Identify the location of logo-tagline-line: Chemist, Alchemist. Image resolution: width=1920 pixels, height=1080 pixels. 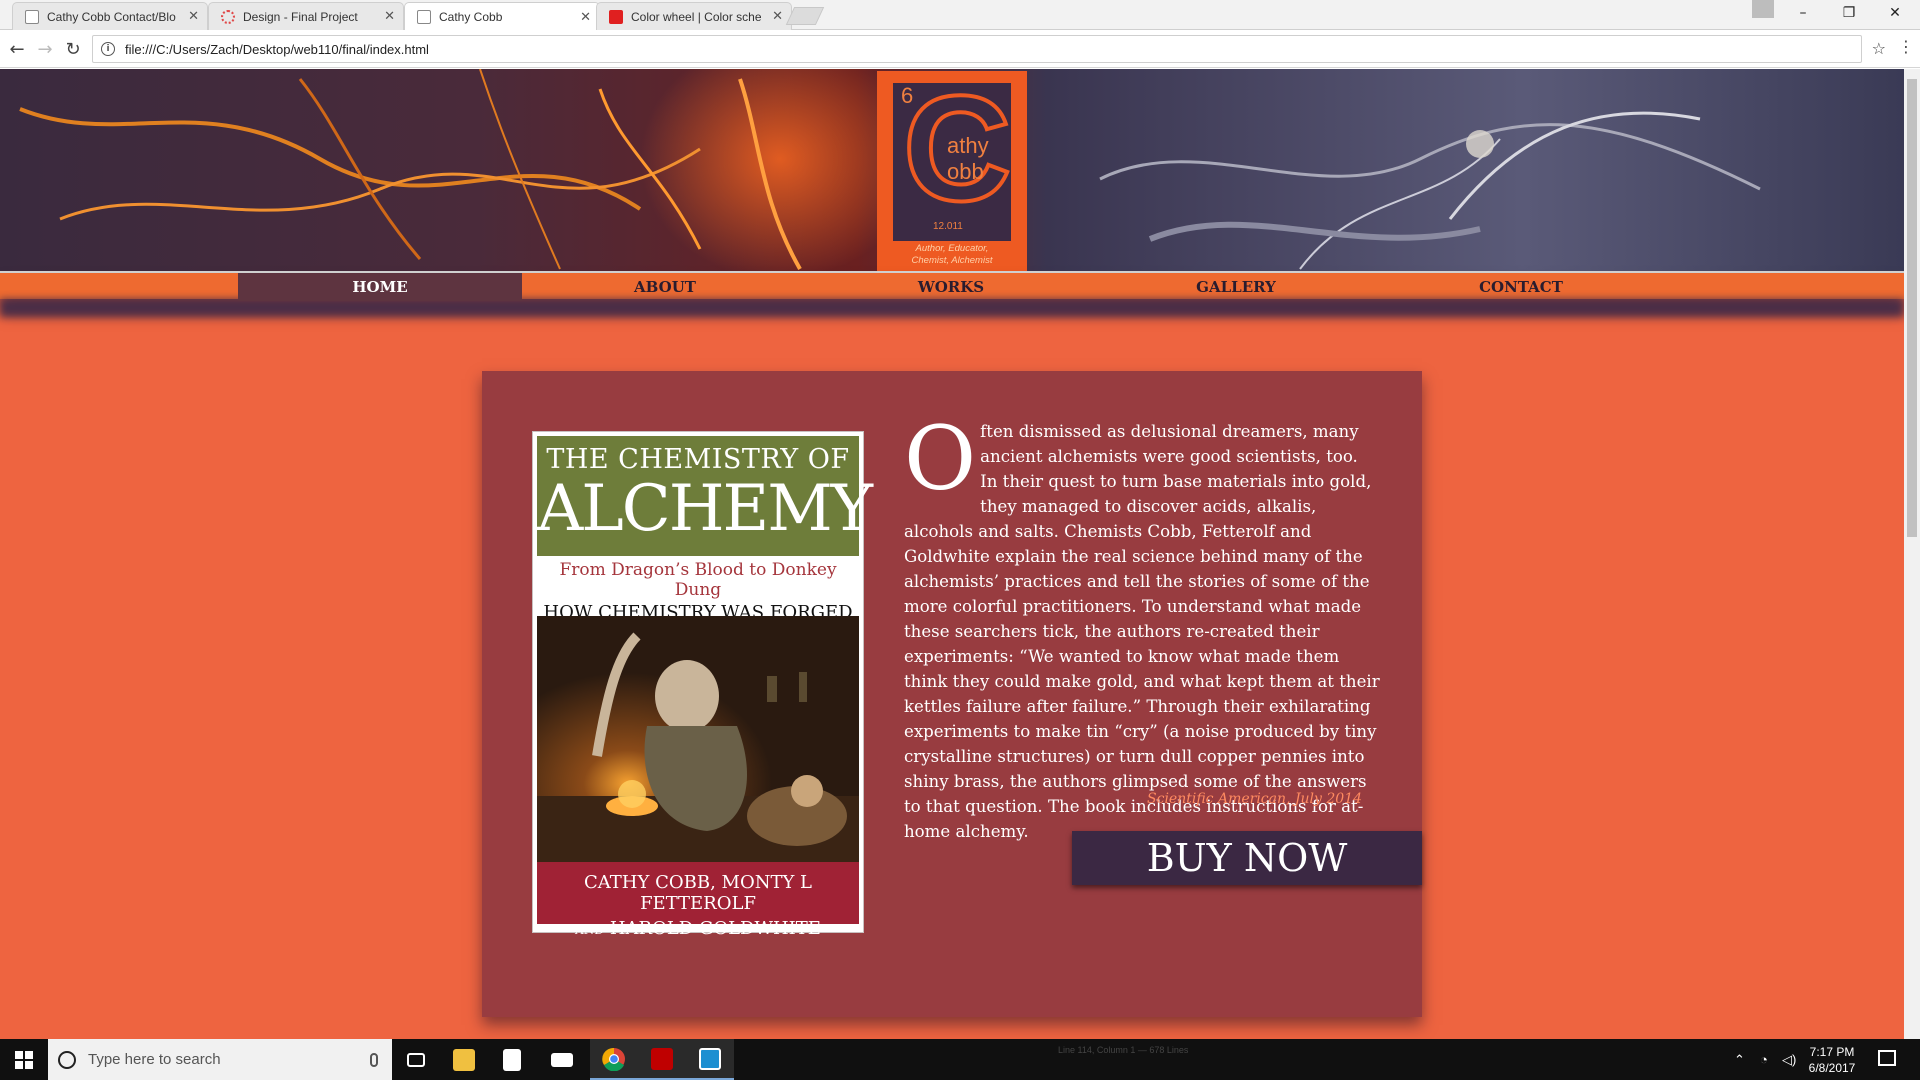
(952, 260).